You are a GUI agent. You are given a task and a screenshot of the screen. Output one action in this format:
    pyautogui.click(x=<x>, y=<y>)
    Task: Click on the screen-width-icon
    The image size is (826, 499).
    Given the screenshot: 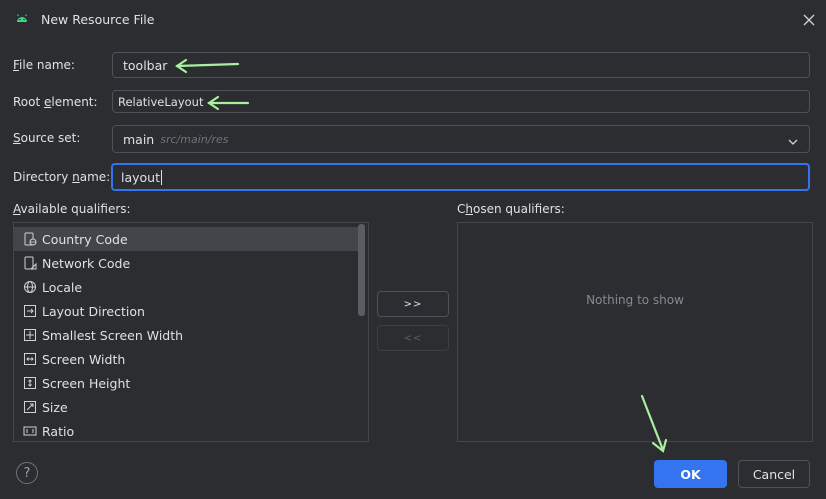 What is the action you would take?
    pyautogui.click(x=30, y=359)
    